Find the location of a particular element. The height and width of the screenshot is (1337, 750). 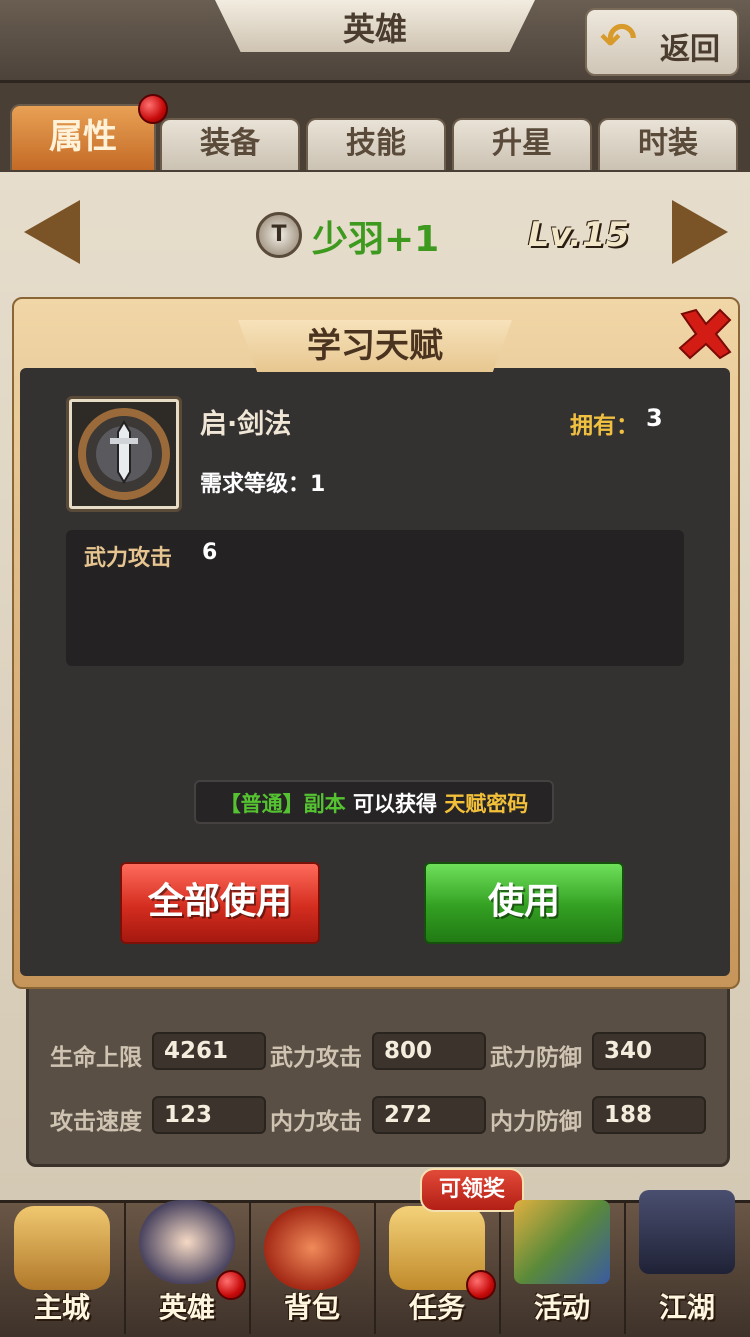

stat-label: 攻击速度 is located at coordinates (96, 1122).